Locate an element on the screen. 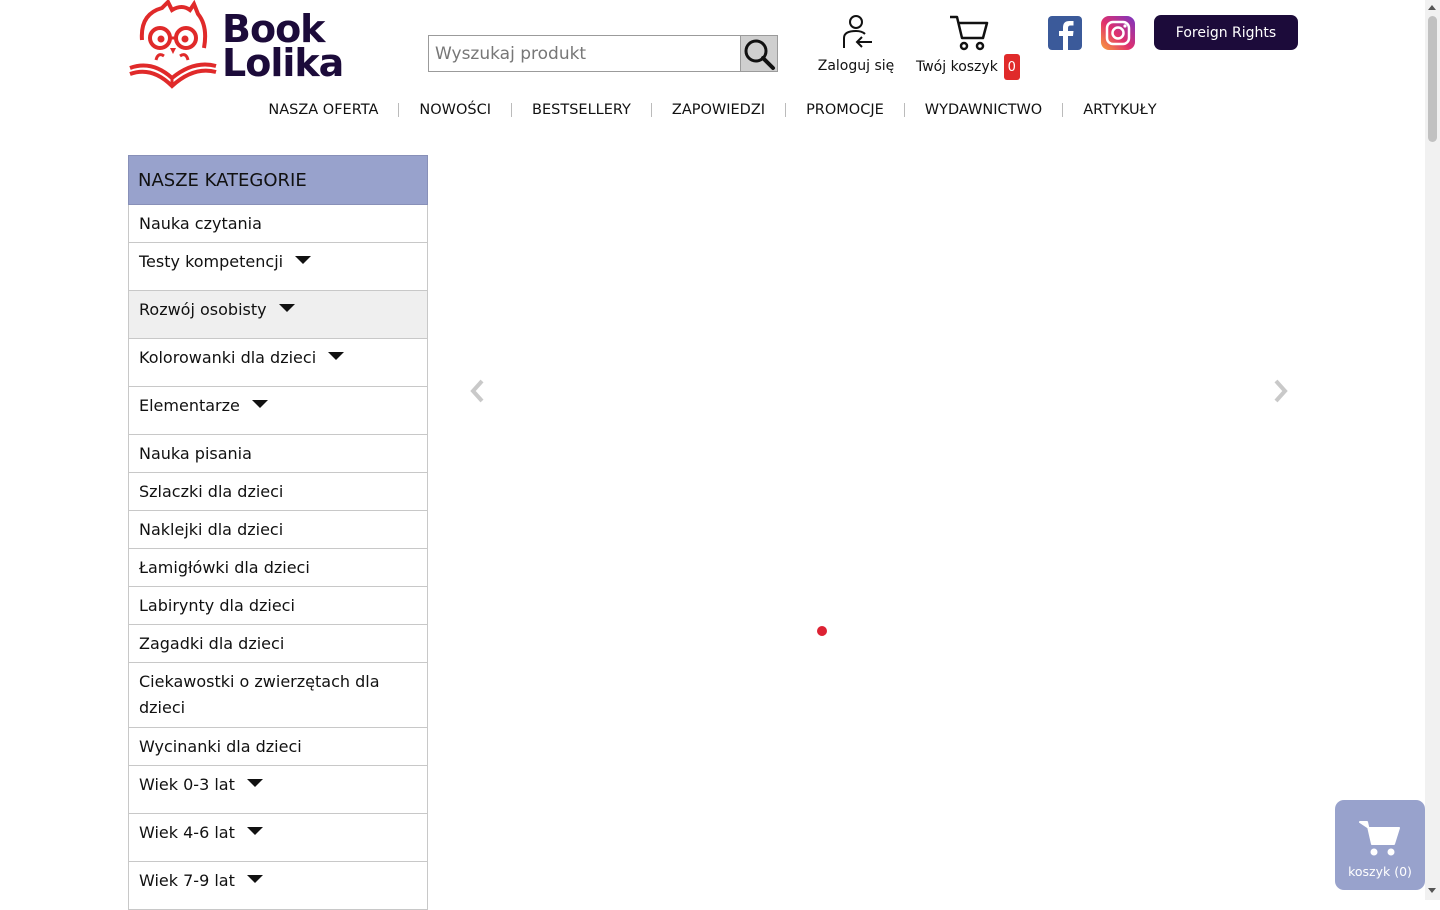 This screenshot has height=910, width=1440. category-item: Testy kompetencji is located at coordinates (278, 267).